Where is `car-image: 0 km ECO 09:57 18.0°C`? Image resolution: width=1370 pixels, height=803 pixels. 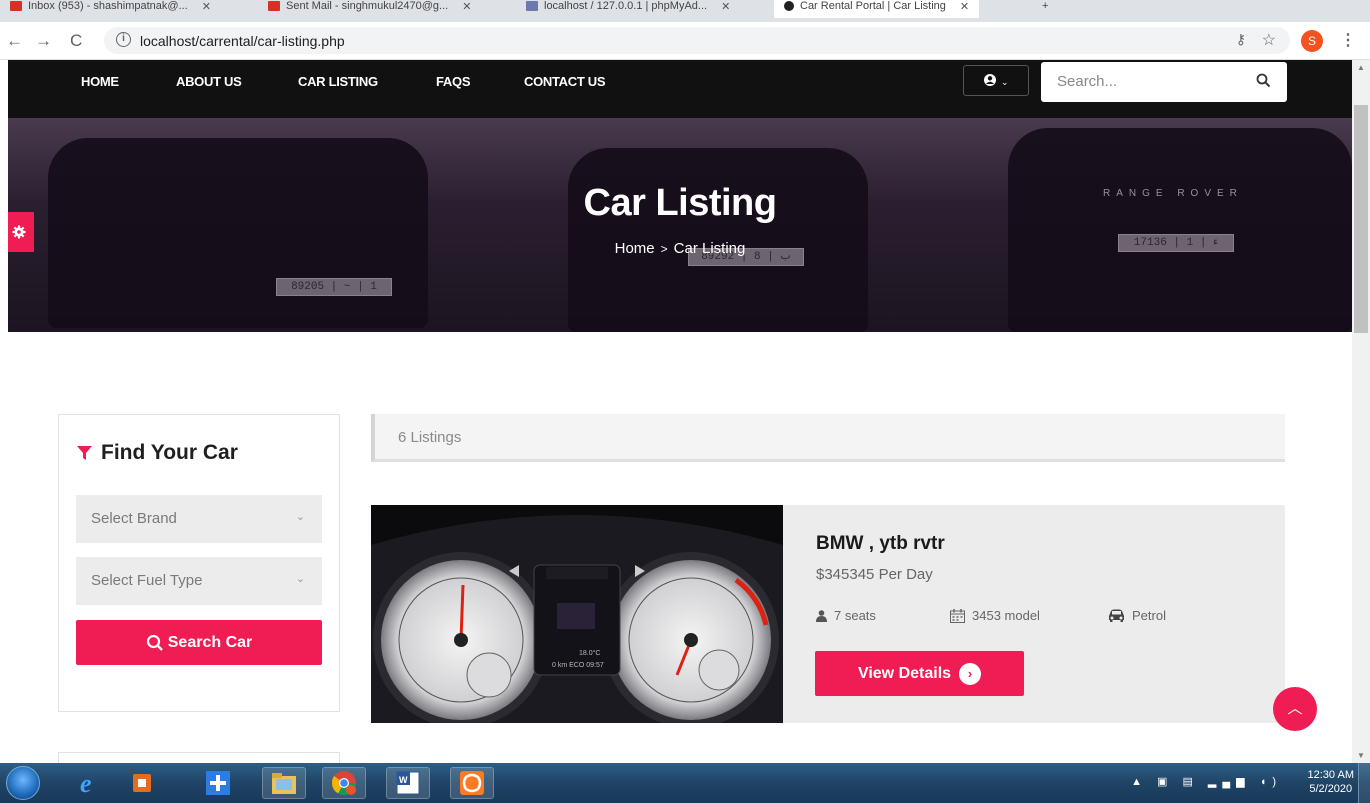
car-image: 0 km ECO 09:57 18.0°C is located at coordinates (577, 614).